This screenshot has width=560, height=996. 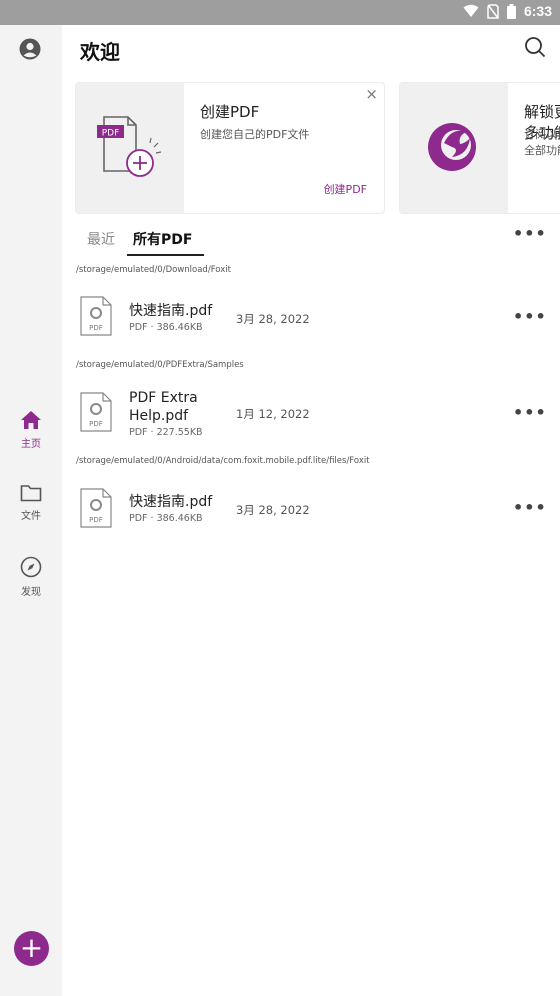 I want to click on nav-files-label: 文件, so click(x=31, y=516).